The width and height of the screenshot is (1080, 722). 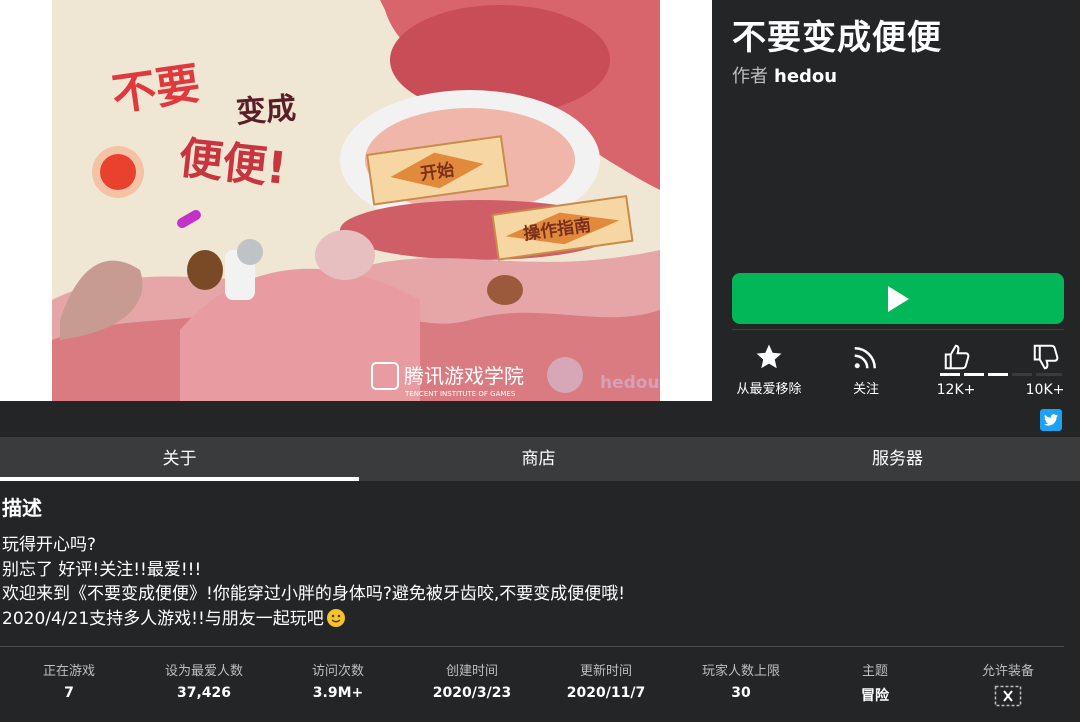 I want to click on description-line: 2020/4/21支持多人游戏!!与朋友一起玩吧, so click(x=163, y=618).